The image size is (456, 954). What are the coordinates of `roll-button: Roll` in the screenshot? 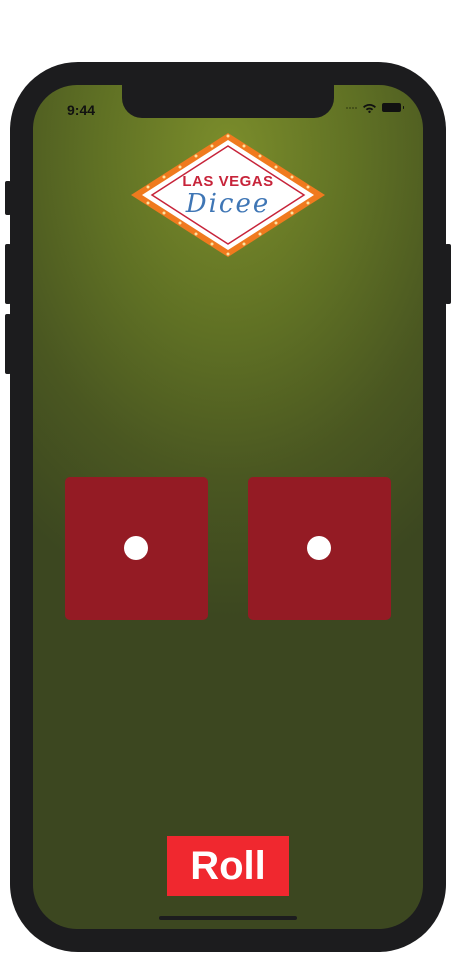 It's located at (228, 866).